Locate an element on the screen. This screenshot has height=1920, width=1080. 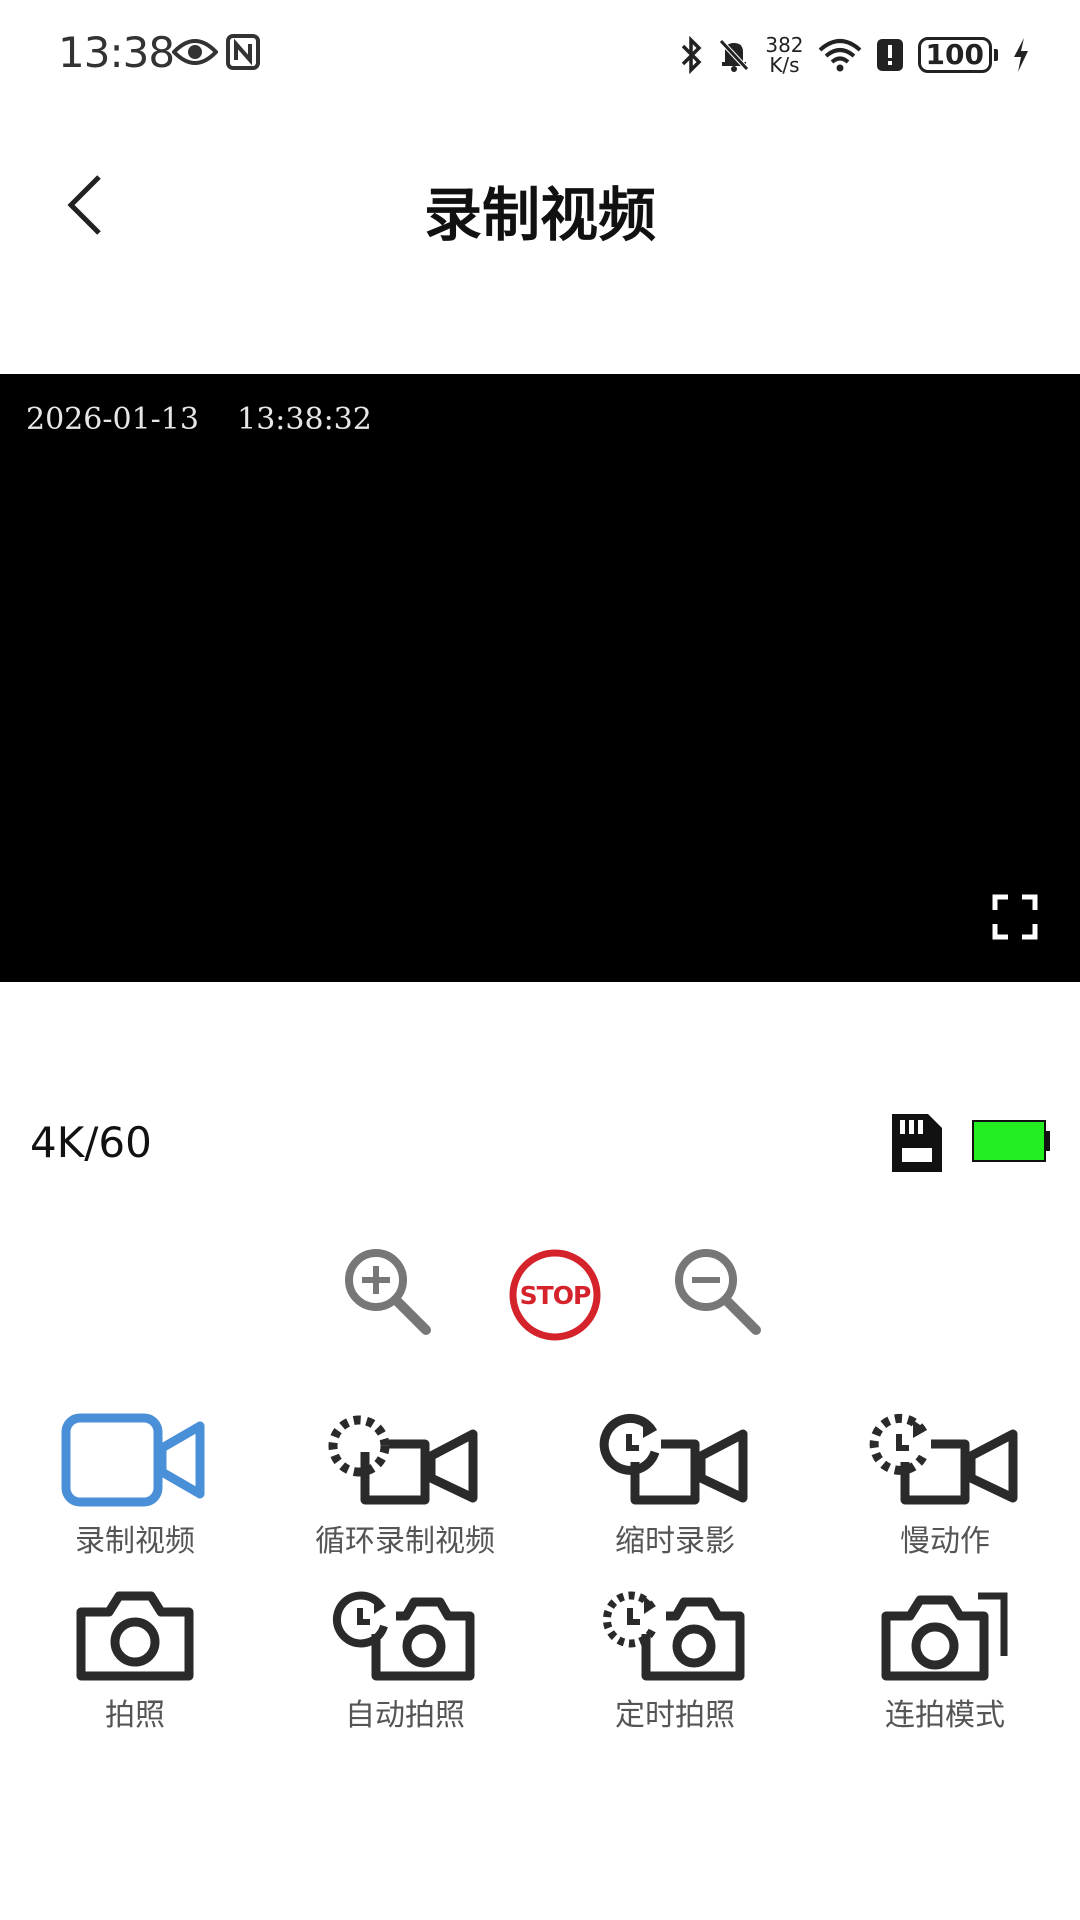
mode-timer-photo: 定时拍照 is located at coordinates (675, 1662).